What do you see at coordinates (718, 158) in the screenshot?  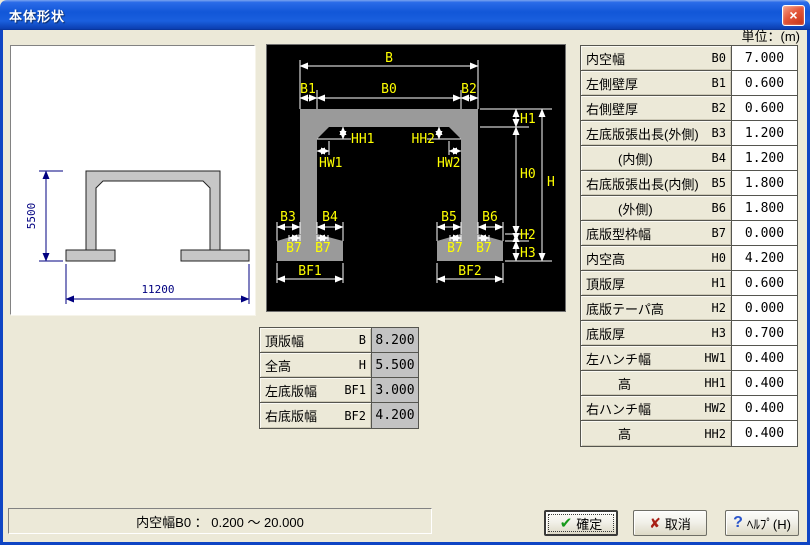 I see `param-symbol: B4` at bounding box center [718, 158].